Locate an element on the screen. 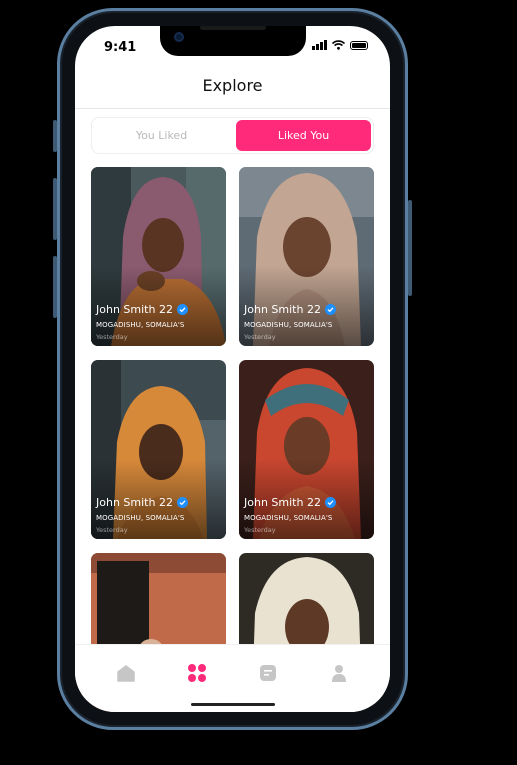 The image size is (517, 765). tab-home is located at coordinates (126, 673).